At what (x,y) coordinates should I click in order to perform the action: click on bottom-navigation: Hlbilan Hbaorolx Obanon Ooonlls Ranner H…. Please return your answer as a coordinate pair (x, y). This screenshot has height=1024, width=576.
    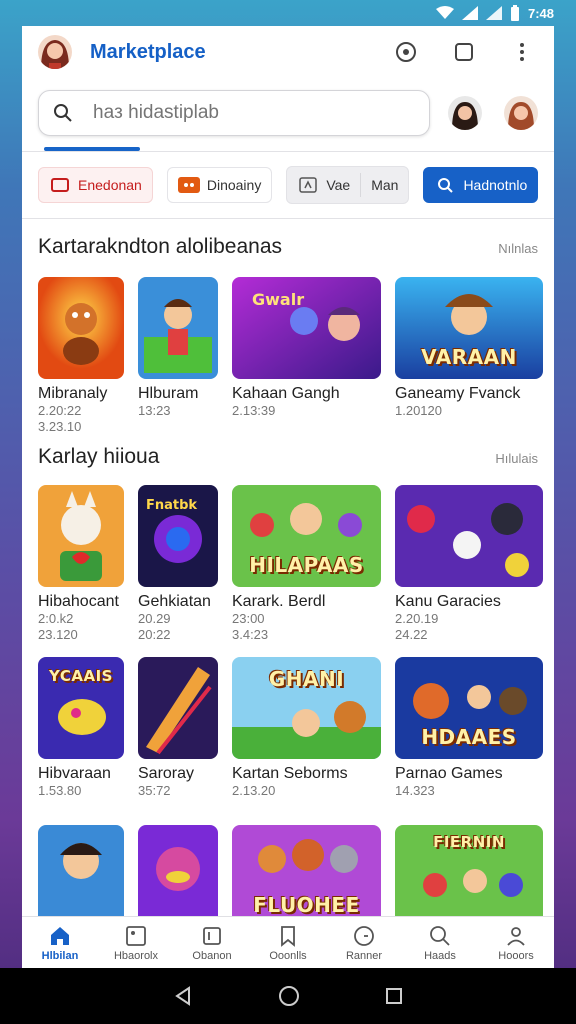
    Looking at the image, I should click on (288, 942).